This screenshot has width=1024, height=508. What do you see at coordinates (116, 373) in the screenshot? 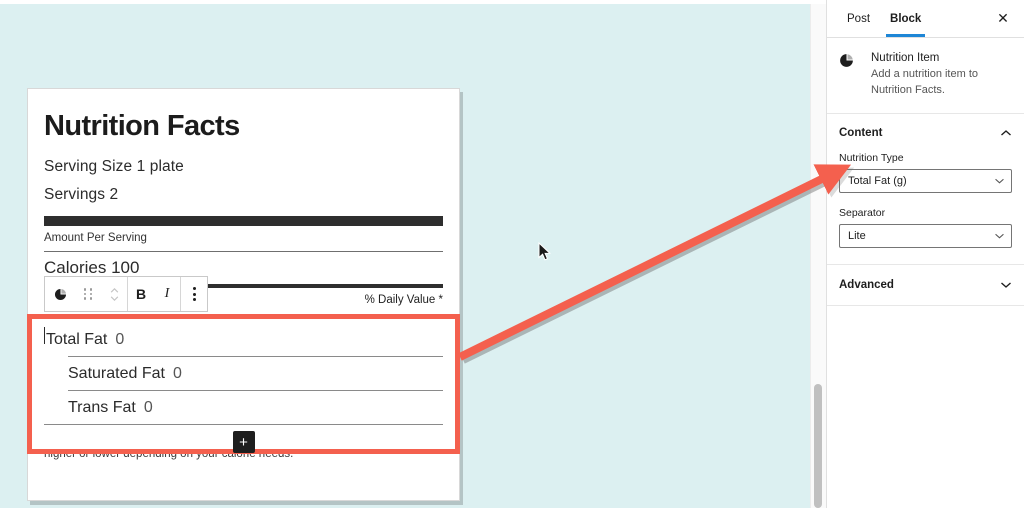
I see `row-label: Saturated Fat` at bounding box center [116, 373].